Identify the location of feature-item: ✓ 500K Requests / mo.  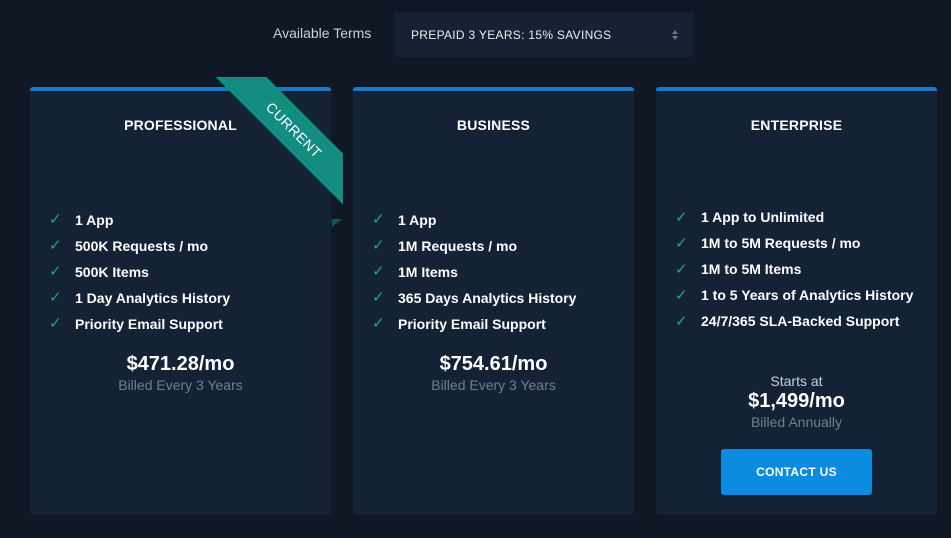
(184, 246).